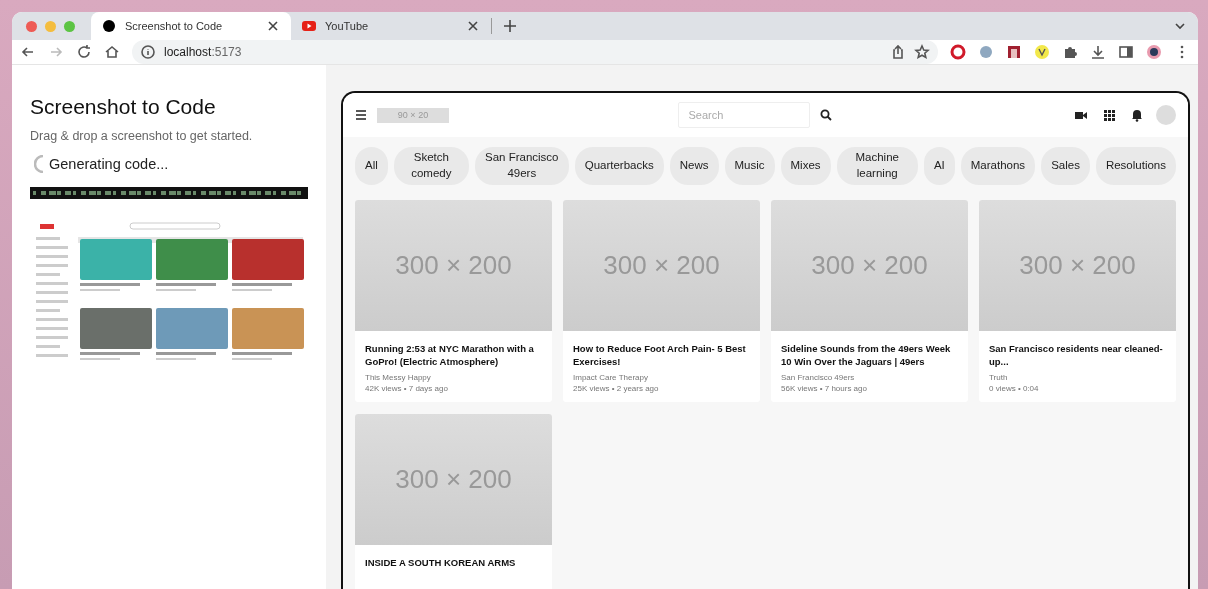 The width and height of the screenshot is (1208, 589). What do you see at coordinates (1154, 52) in the screenshot?
I see `avatar-icon` at bounding box center [1154, 52].